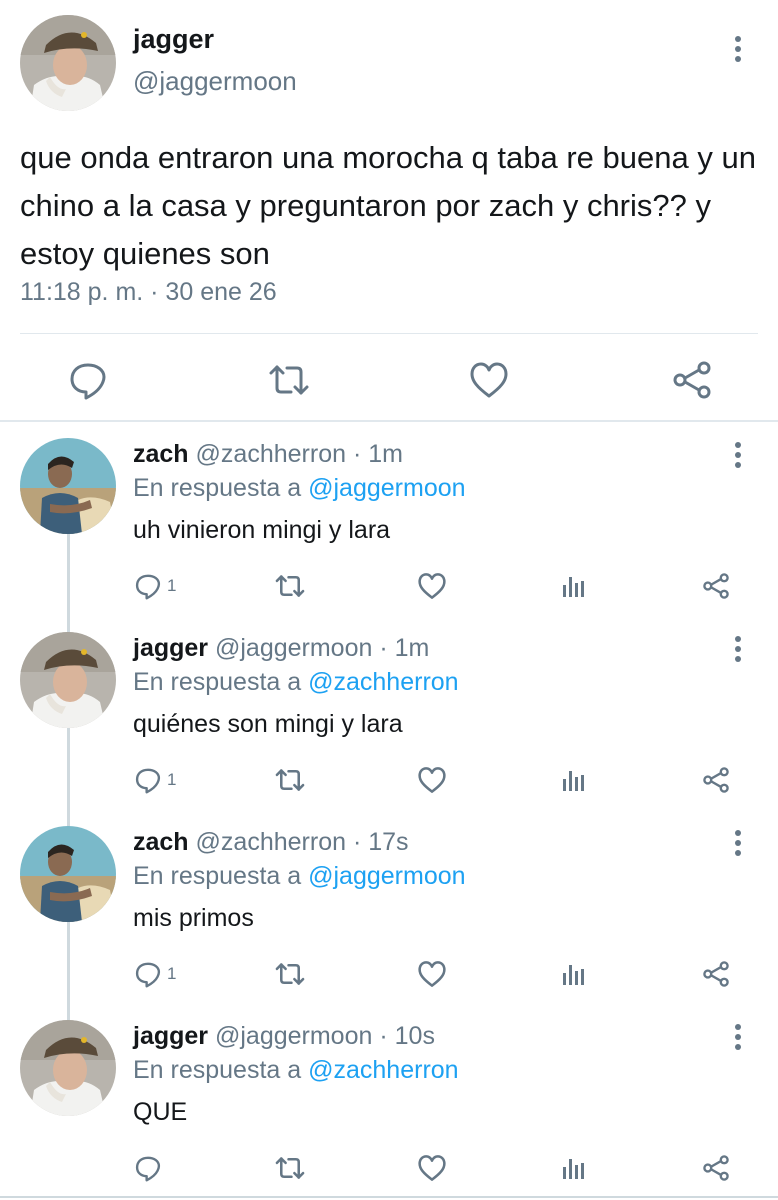  I want to click on divider, so click(389, 333).